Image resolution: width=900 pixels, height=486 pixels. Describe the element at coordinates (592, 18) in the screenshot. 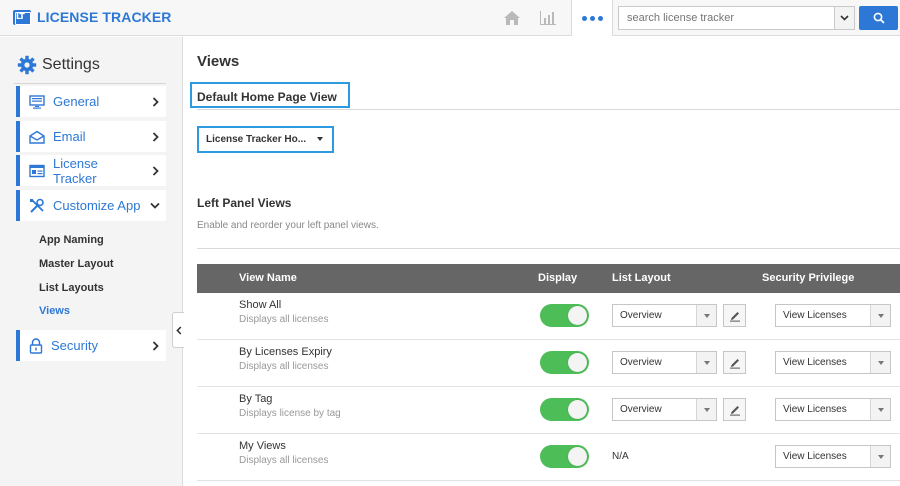

I see `more-options-icon` at that location.